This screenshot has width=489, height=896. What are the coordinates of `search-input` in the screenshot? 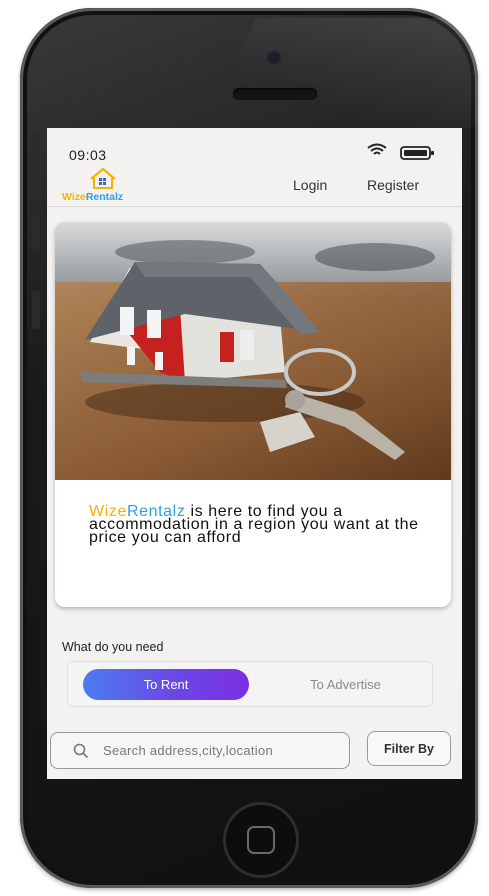 It's located at (224, 750).